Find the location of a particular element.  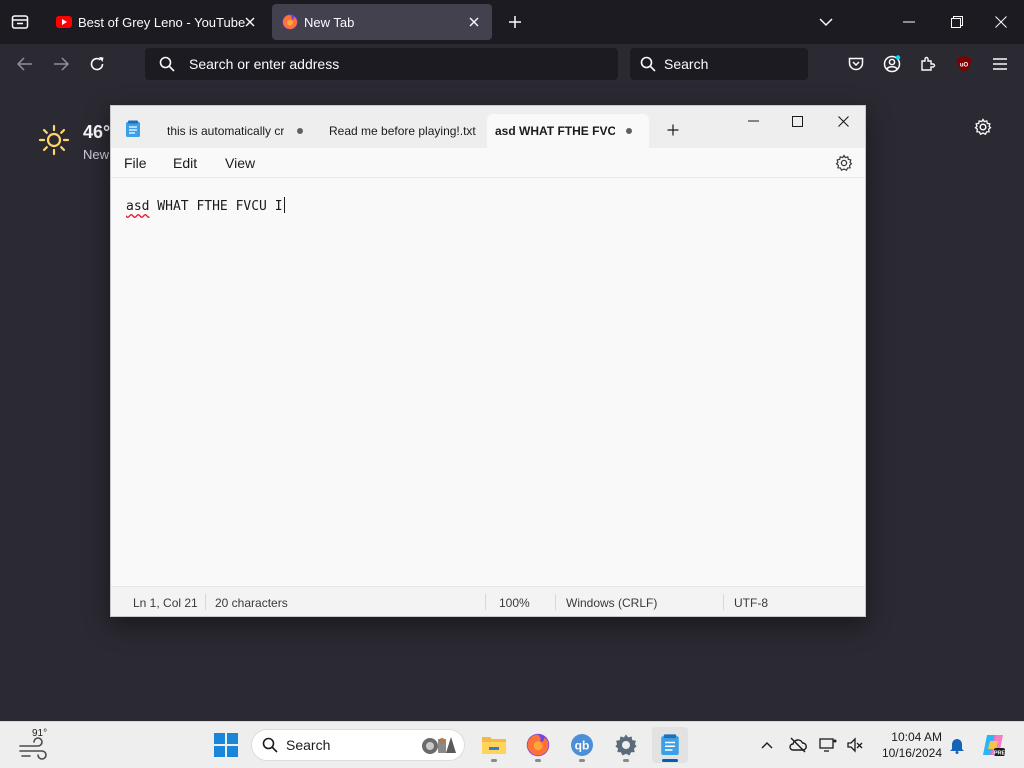

ublock-origin-icon: uO is located at coordinates (964, 64).